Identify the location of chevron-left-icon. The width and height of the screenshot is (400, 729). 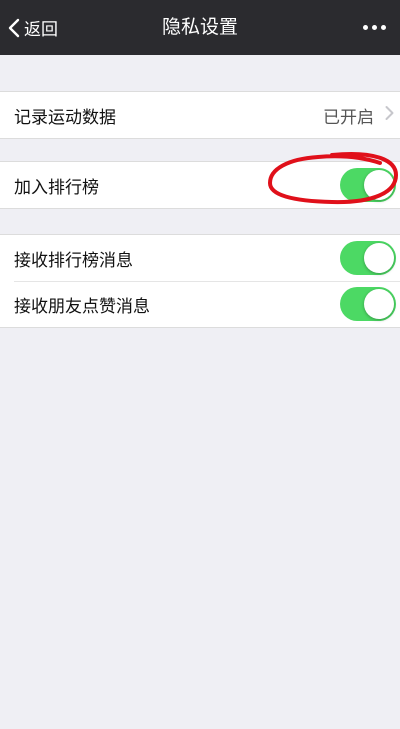
(14, 28).